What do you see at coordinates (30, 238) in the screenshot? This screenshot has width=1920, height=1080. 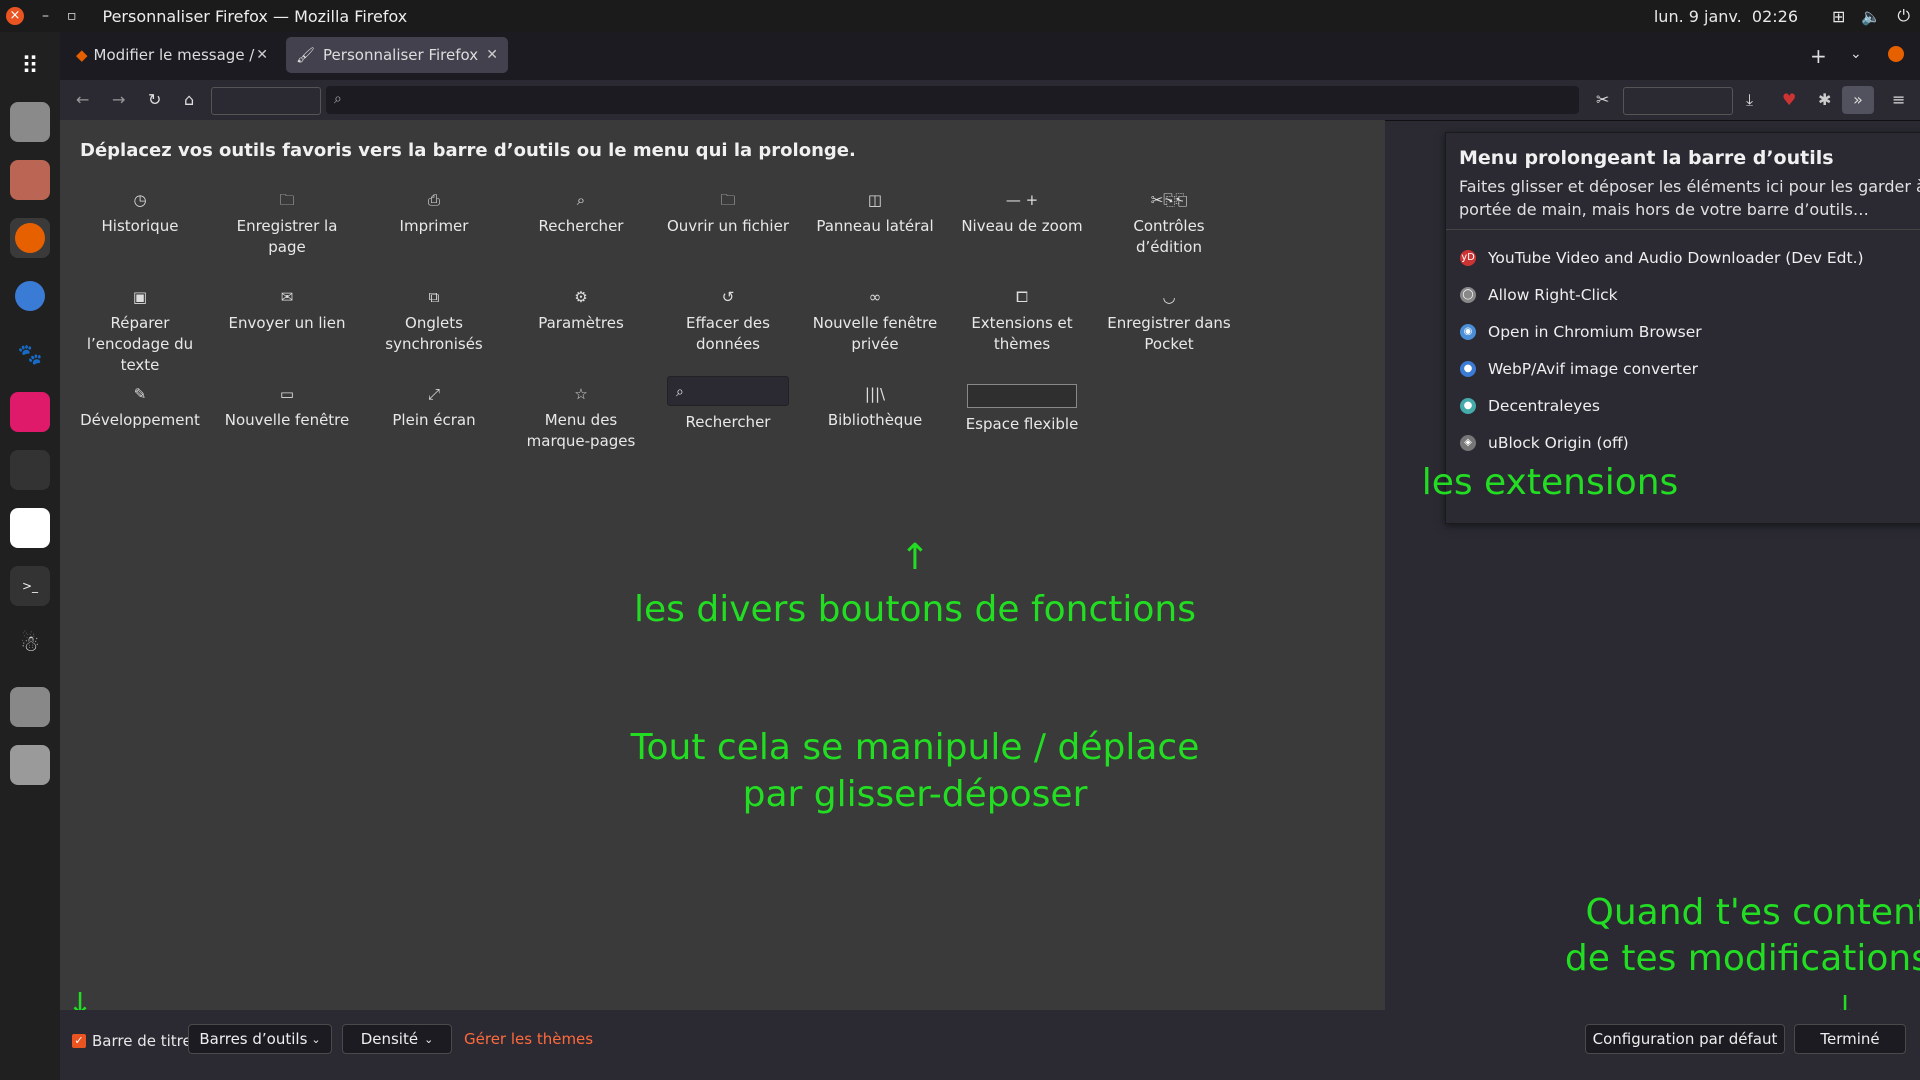 I see `firefox-icon` at bounding box center [30, 238].